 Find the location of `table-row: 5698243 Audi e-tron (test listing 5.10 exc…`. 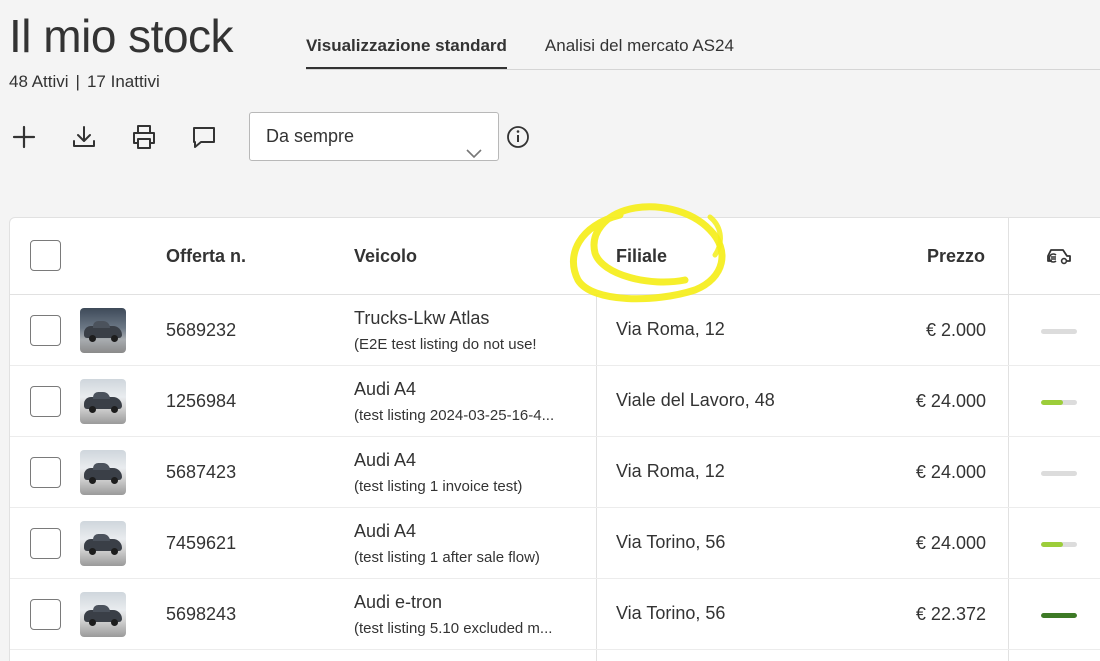

table-row: 5698243 Audi e-tron (test listing 5.10 exc… is located at coordinates (555, 614).